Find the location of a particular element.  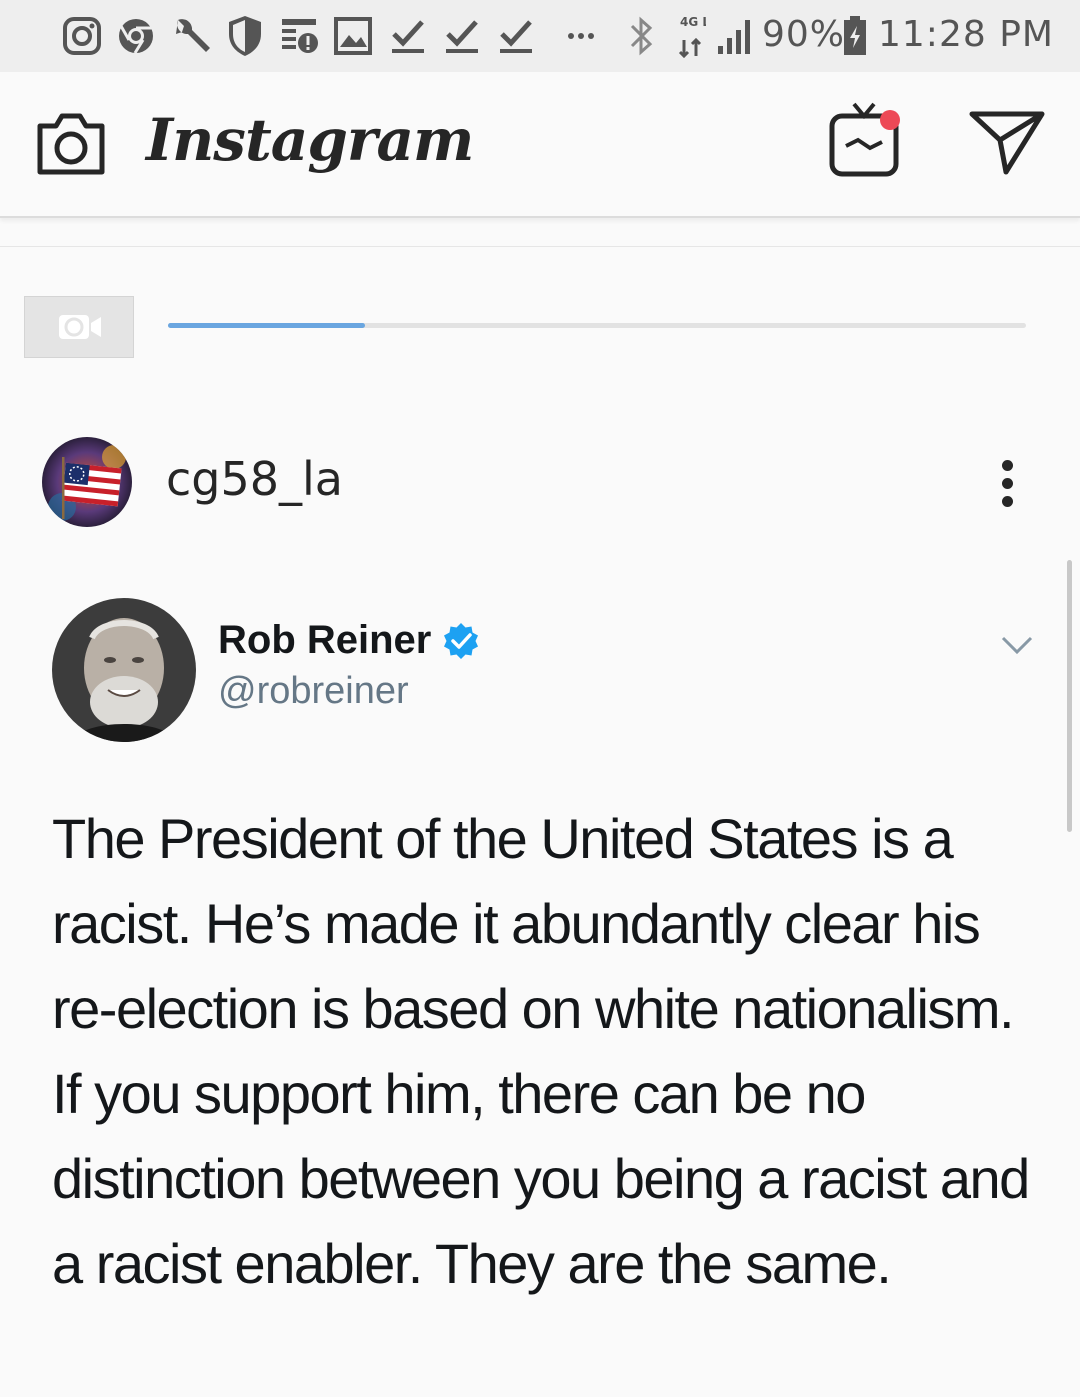

post-username: cg58_la is located at coordinates (254, 479).